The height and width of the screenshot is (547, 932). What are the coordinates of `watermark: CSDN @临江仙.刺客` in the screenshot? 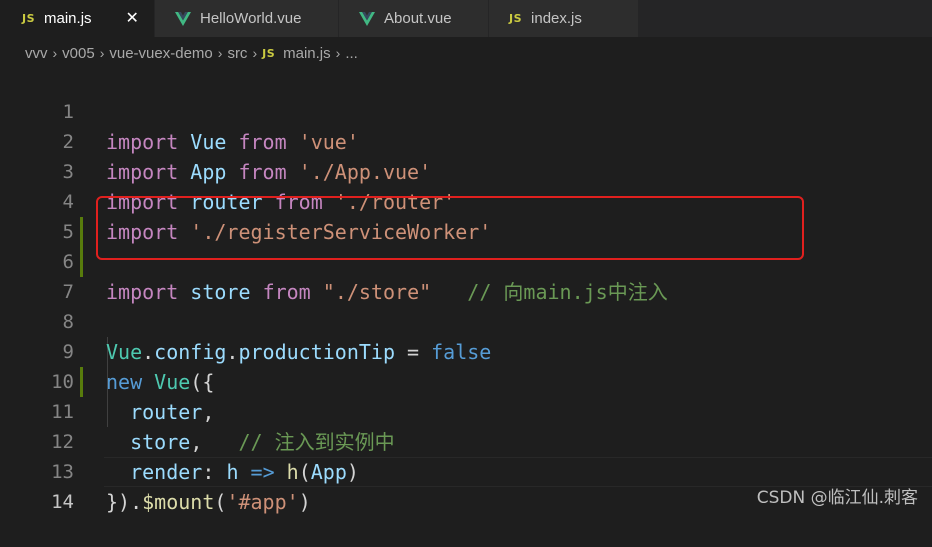 It's located at (837, 498).